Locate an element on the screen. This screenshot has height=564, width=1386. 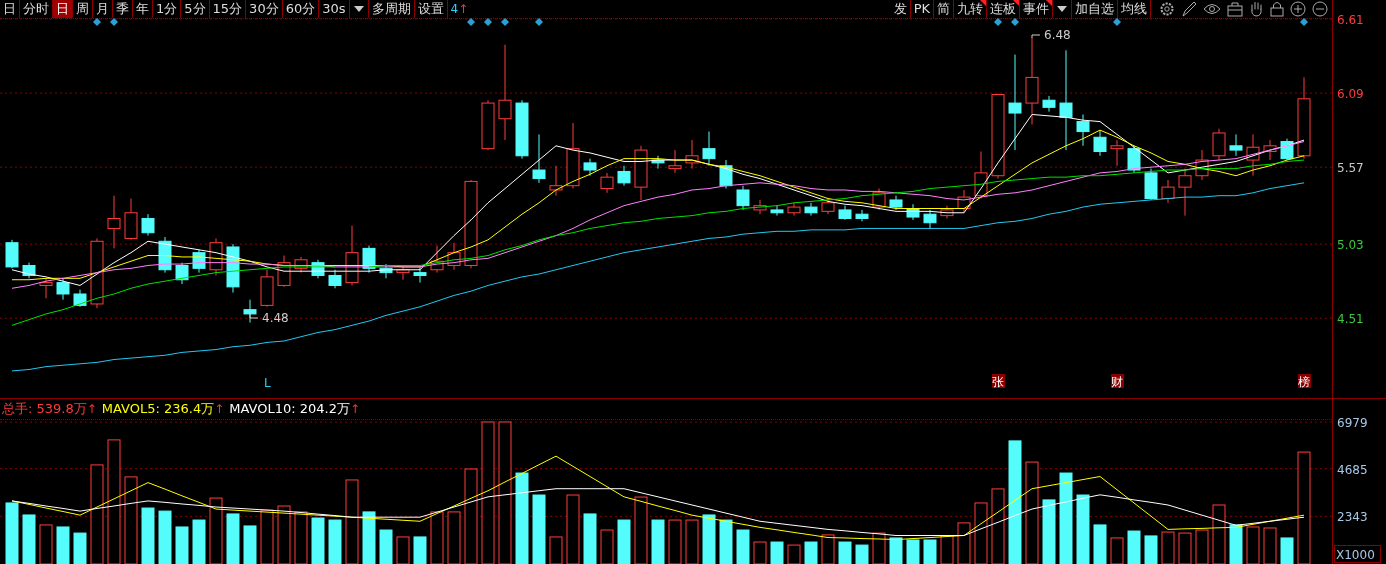
axis-label: 2343 is located at coordinates (1352, 517).